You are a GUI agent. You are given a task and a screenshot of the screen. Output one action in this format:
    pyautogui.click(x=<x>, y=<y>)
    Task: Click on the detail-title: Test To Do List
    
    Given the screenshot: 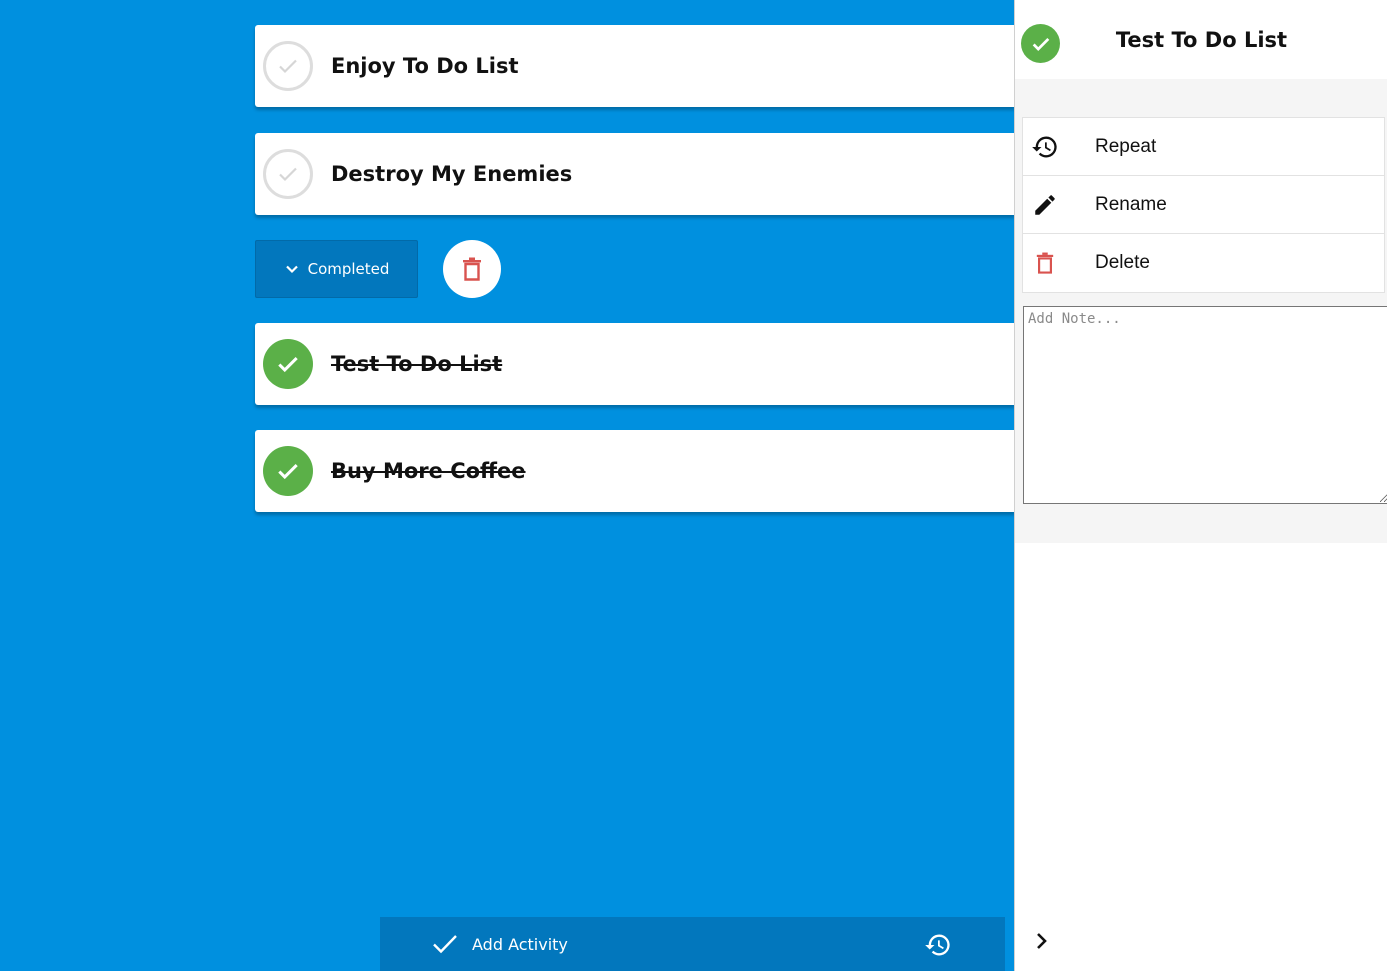 What is the action you would take?
    pyautogui.click(x=1201, y=40)
    